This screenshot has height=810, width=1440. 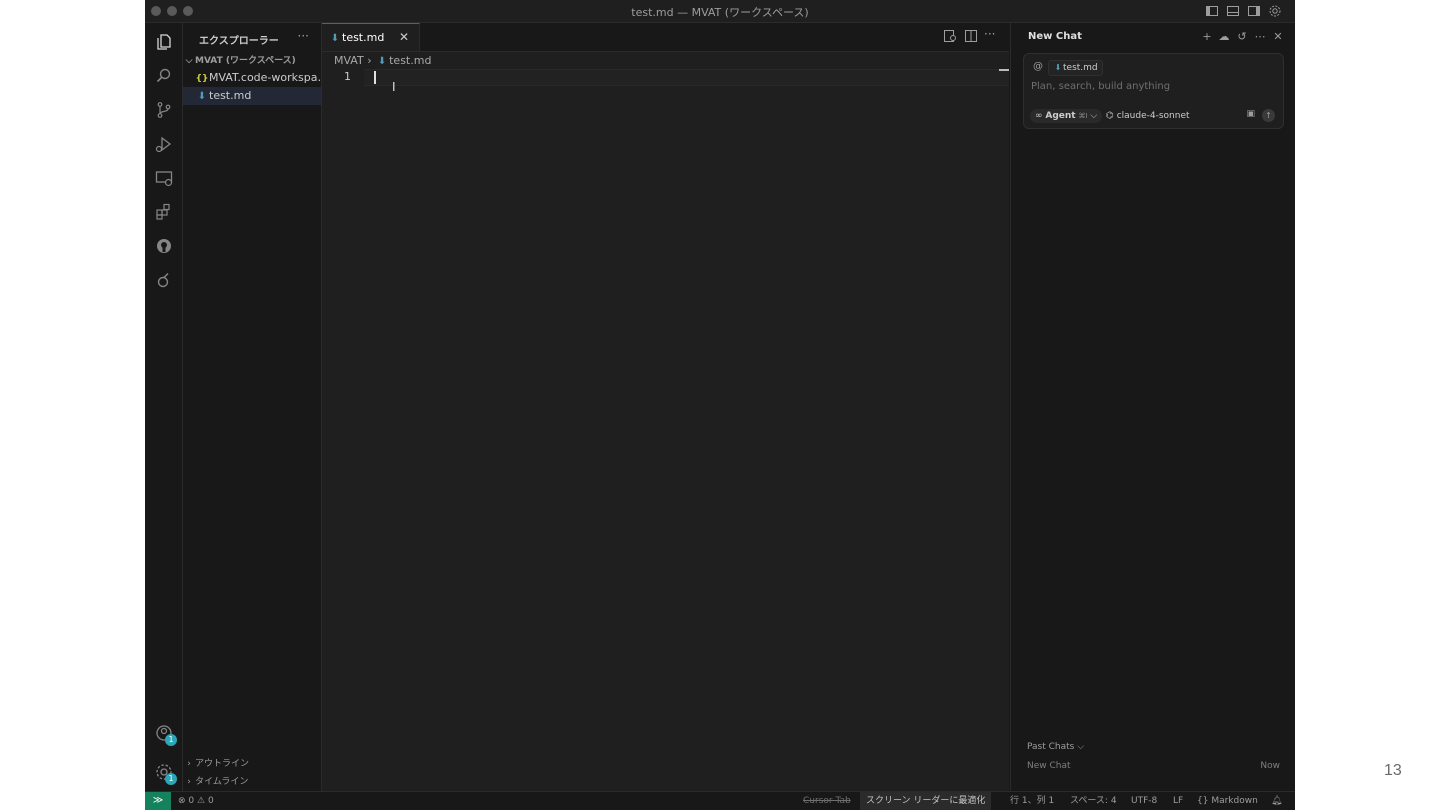 What do you see at coordinates (665, 37) in the screenshot?
I see `tab-bar: ⬇ test.md ✕ ···` at bounding box center [665, 37].